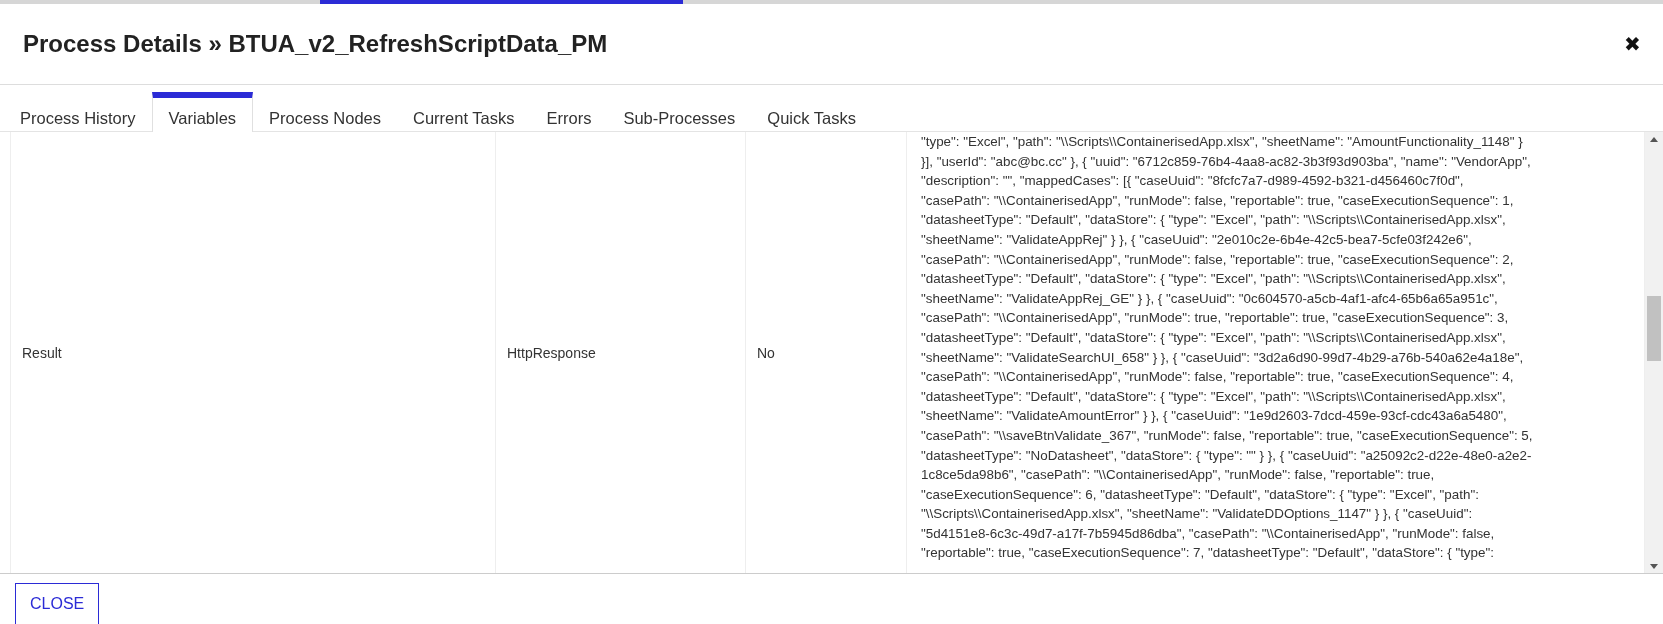 The width and height of the screenshot is (1663, 624). Describe the element at coordinates (1222, 142) in the screenshot. I see `value-text-line: "type": "Excel", "path": "\\Scripts\\ContainerisedApp.xlsx", "sheetName": "AmountFunctionality_1148" }` at that location.